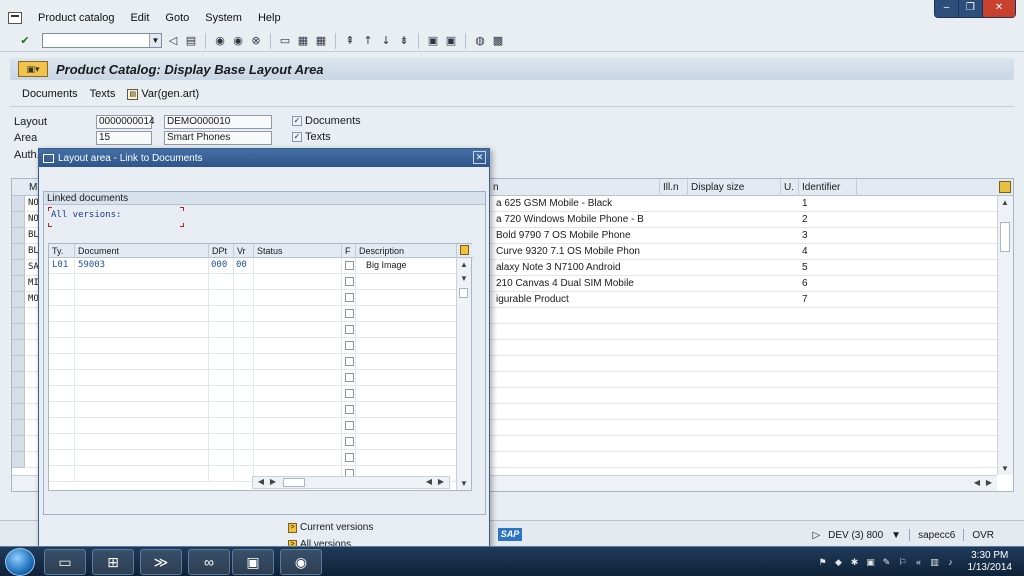 The width and height of the screenshot is (1024, 576). What do you see at coordinates (139, 18) in the screenshot?
I see `menu-edit: Edit` at bounding box center [139, 18].